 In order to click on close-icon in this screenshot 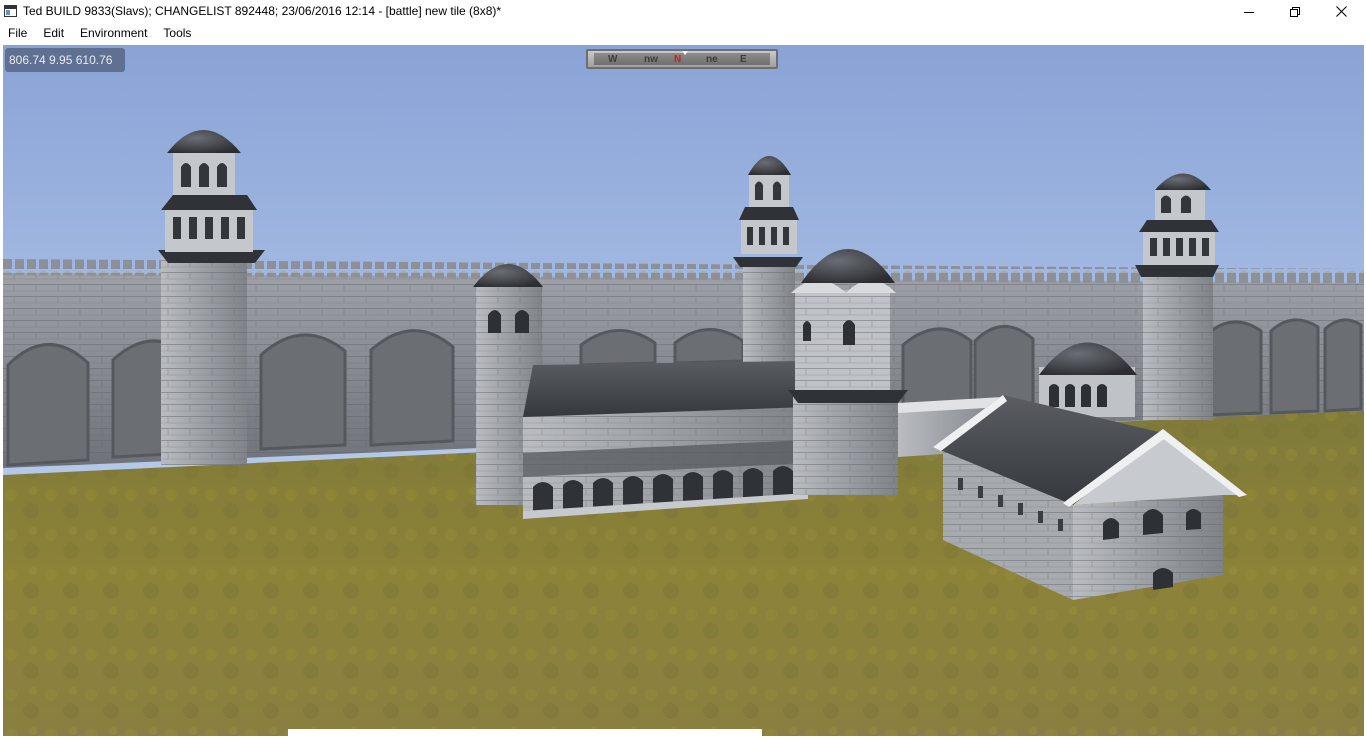, I will do `click(1341, 11)`.